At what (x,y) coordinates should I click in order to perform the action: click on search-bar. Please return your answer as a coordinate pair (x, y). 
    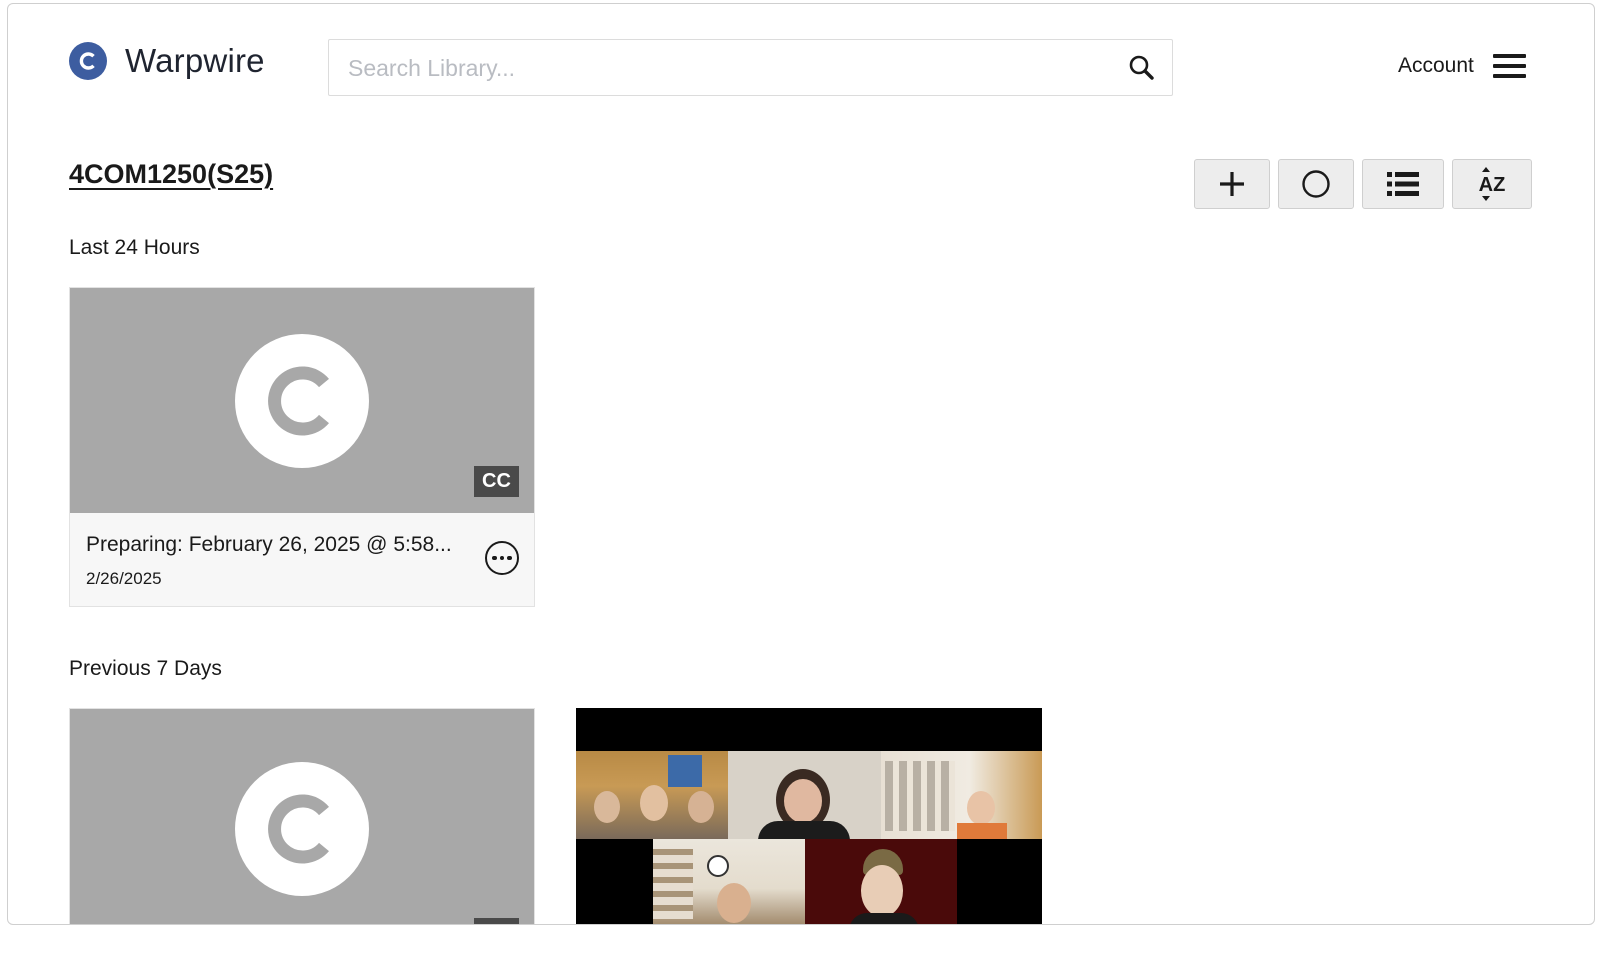
    Looking at the image, I should click on (750, 68).